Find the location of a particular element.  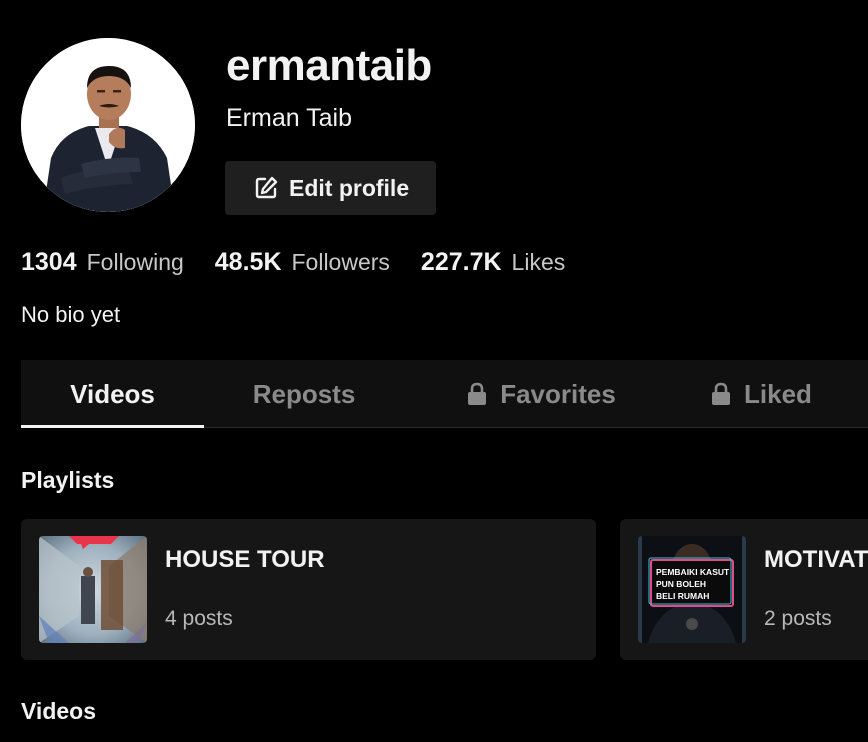

tab-label: Liked is located at coordinates (778, 393).